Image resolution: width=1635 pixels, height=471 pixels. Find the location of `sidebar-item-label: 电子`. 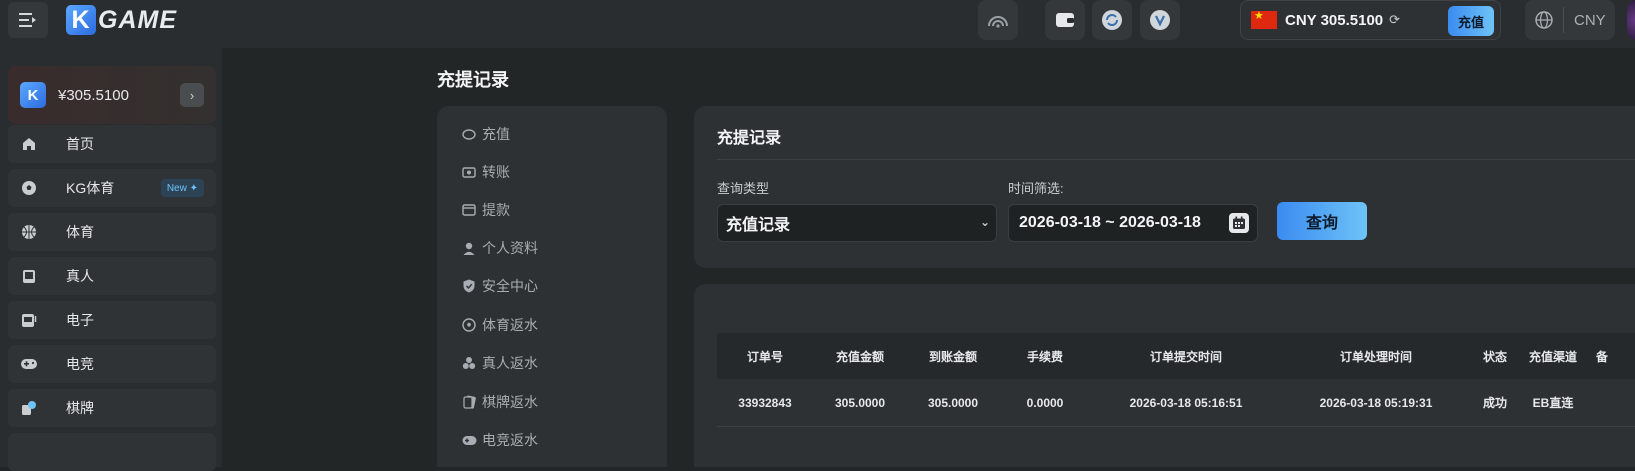

sidebar-item-label: 电子 is located at coordinates (80, 320).